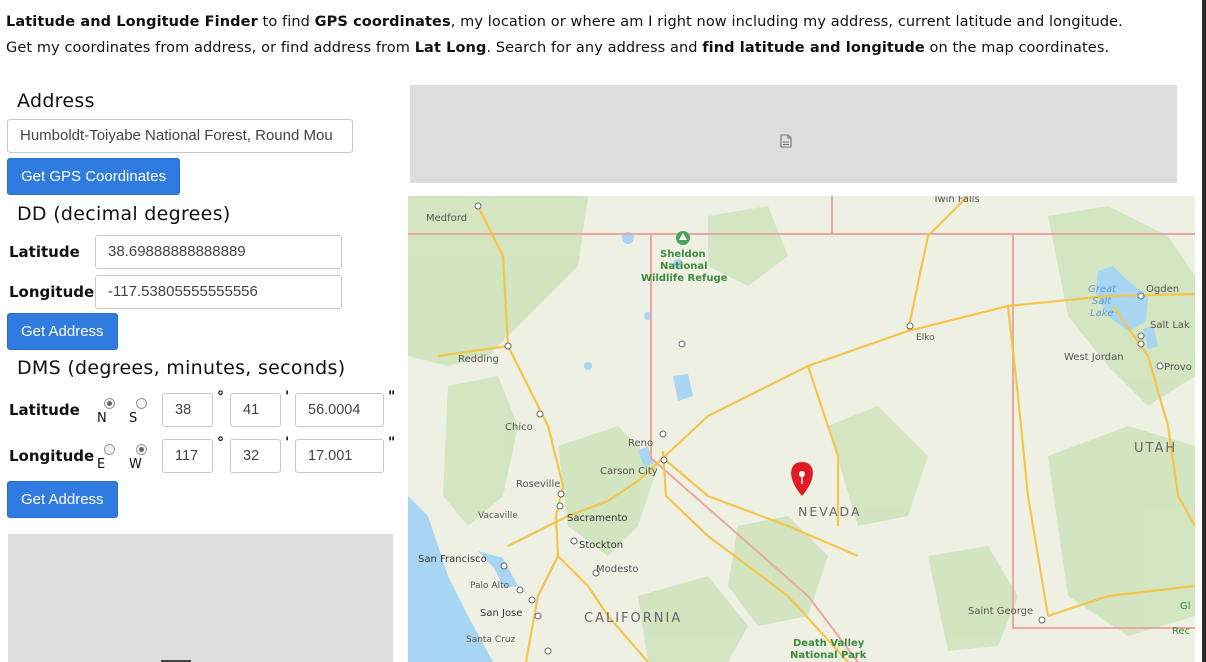 This screenshot has height=662, width=1206. Describe the element at coordinates (62, 499) in the screenshot. I see `dms-get-address-button: Get Address` at that location.